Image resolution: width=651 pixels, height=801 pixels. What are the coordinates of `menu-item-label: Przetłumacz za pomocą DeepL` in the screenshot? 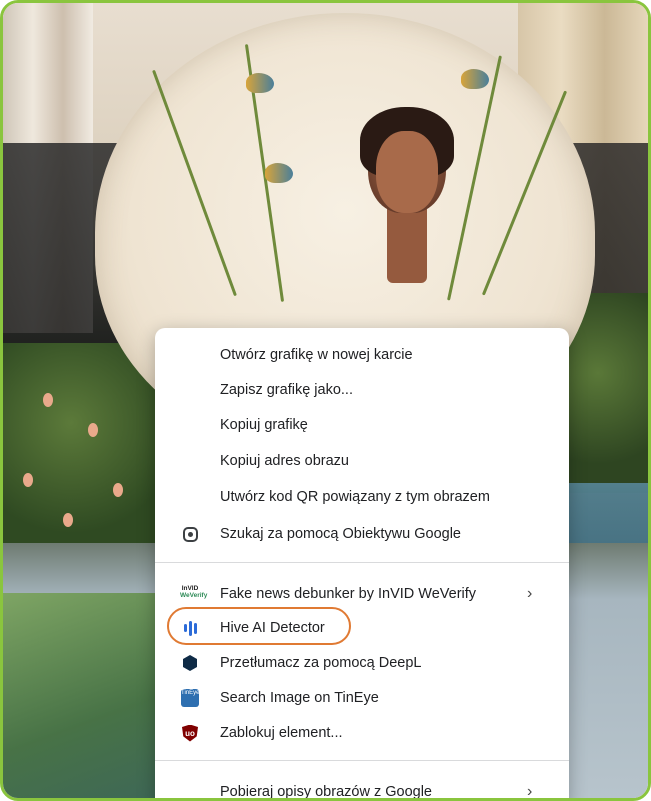 It's located at (321, 663).